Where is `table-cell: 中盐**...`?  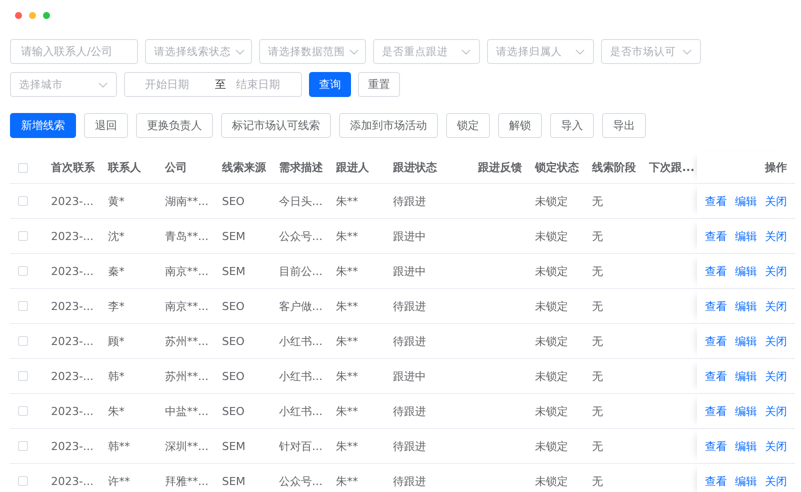 table-cell: 中盐**... is located at coordinates (186, 411).